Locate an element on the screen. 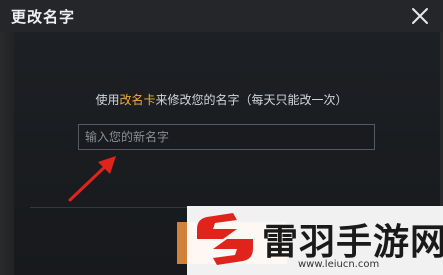 Image resolution: width=443 pixels, height=275 pixels. rename-instruction: 使用改名卡来修改您的名字（每天只能改一次） is located at coordinates (221, 99).